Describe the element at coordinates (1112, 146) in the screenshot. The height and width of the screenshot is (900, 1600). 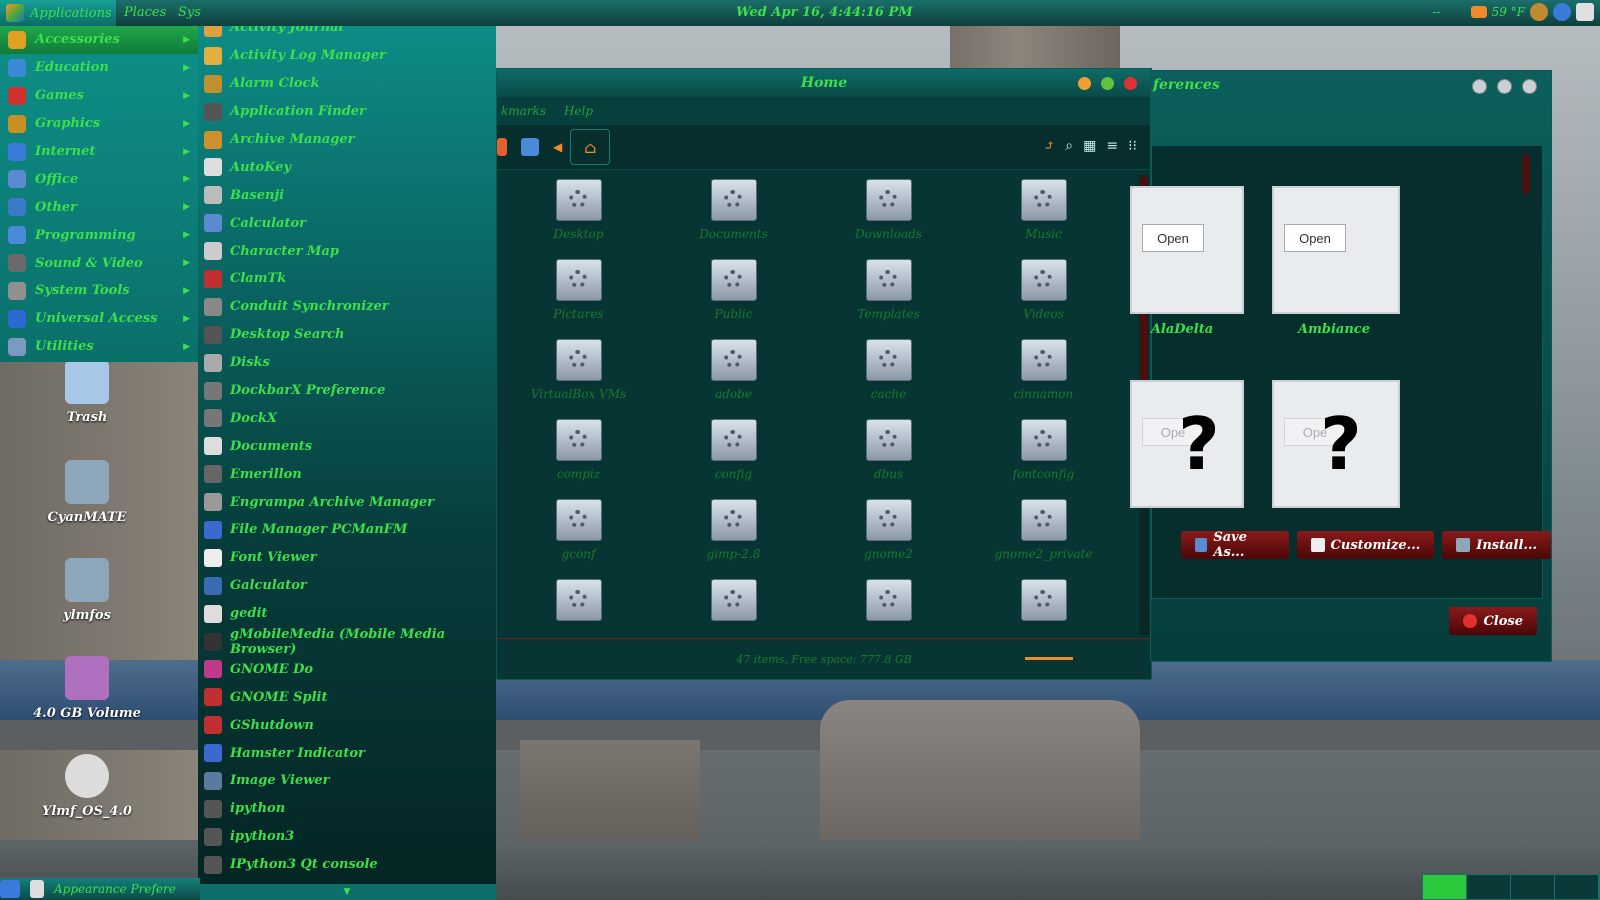
I see `list-view-icon: ≡` at that location.